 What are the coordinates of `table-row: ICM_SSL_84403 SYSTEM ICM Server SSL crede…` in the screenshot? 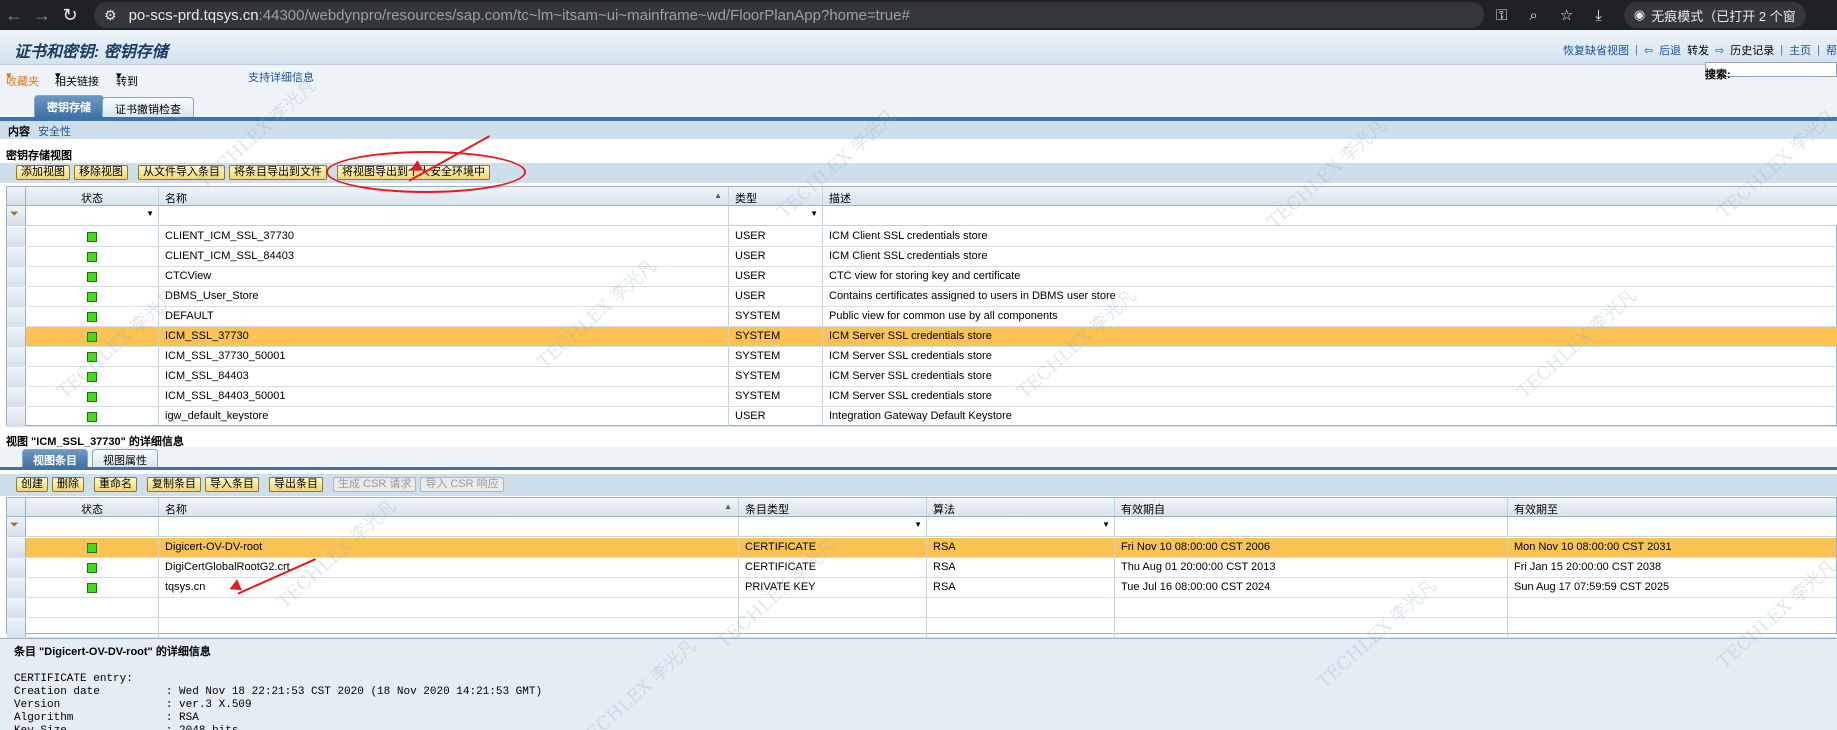 It's located at (922, 377).